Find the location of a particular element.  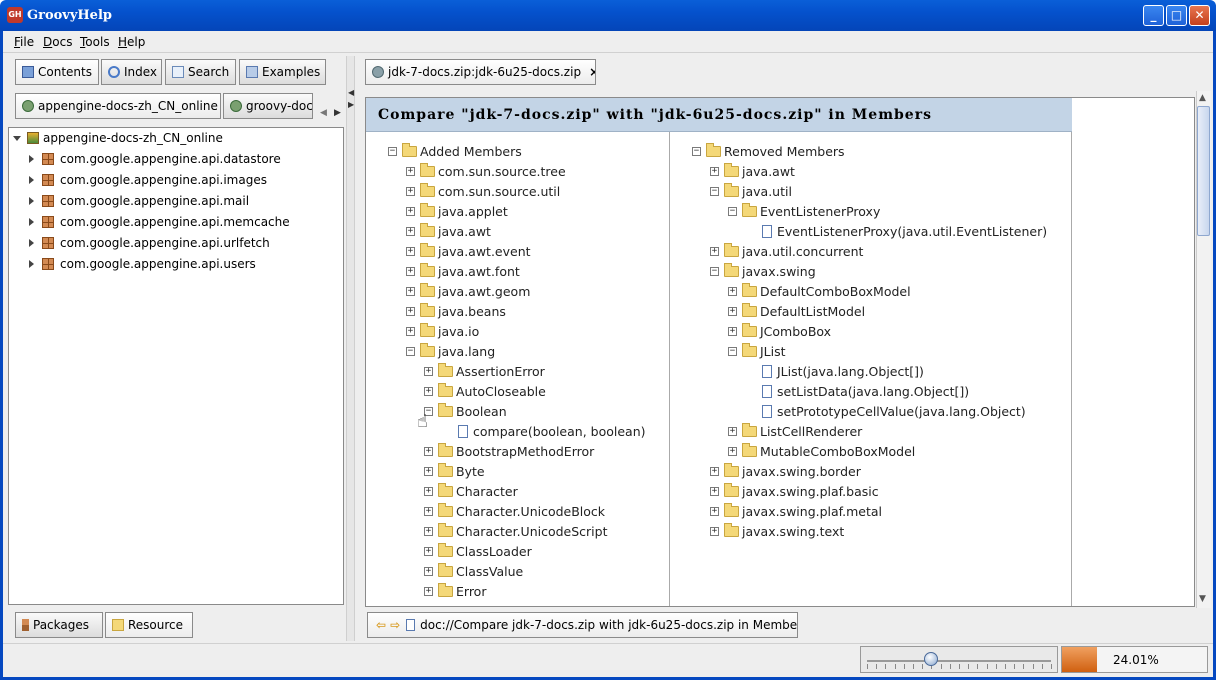

package-node: javax.swing.plaf.basic is located at coordinates (801, 492).